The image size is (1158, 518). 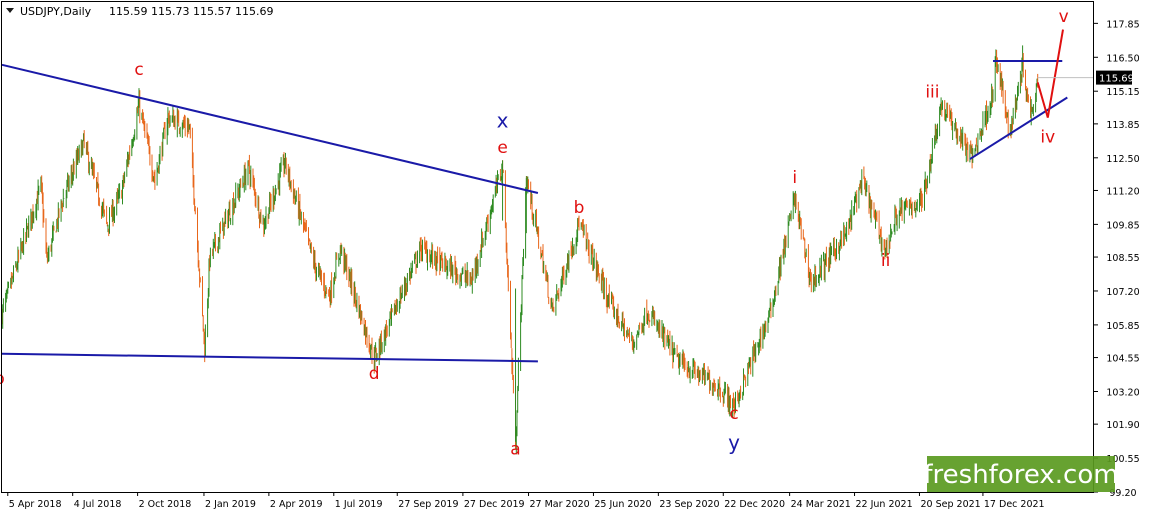 What do you see at coordinates (2, 379) in the screenshot?
I see `wave-label-partial: b` at bounding box center [2, 379].